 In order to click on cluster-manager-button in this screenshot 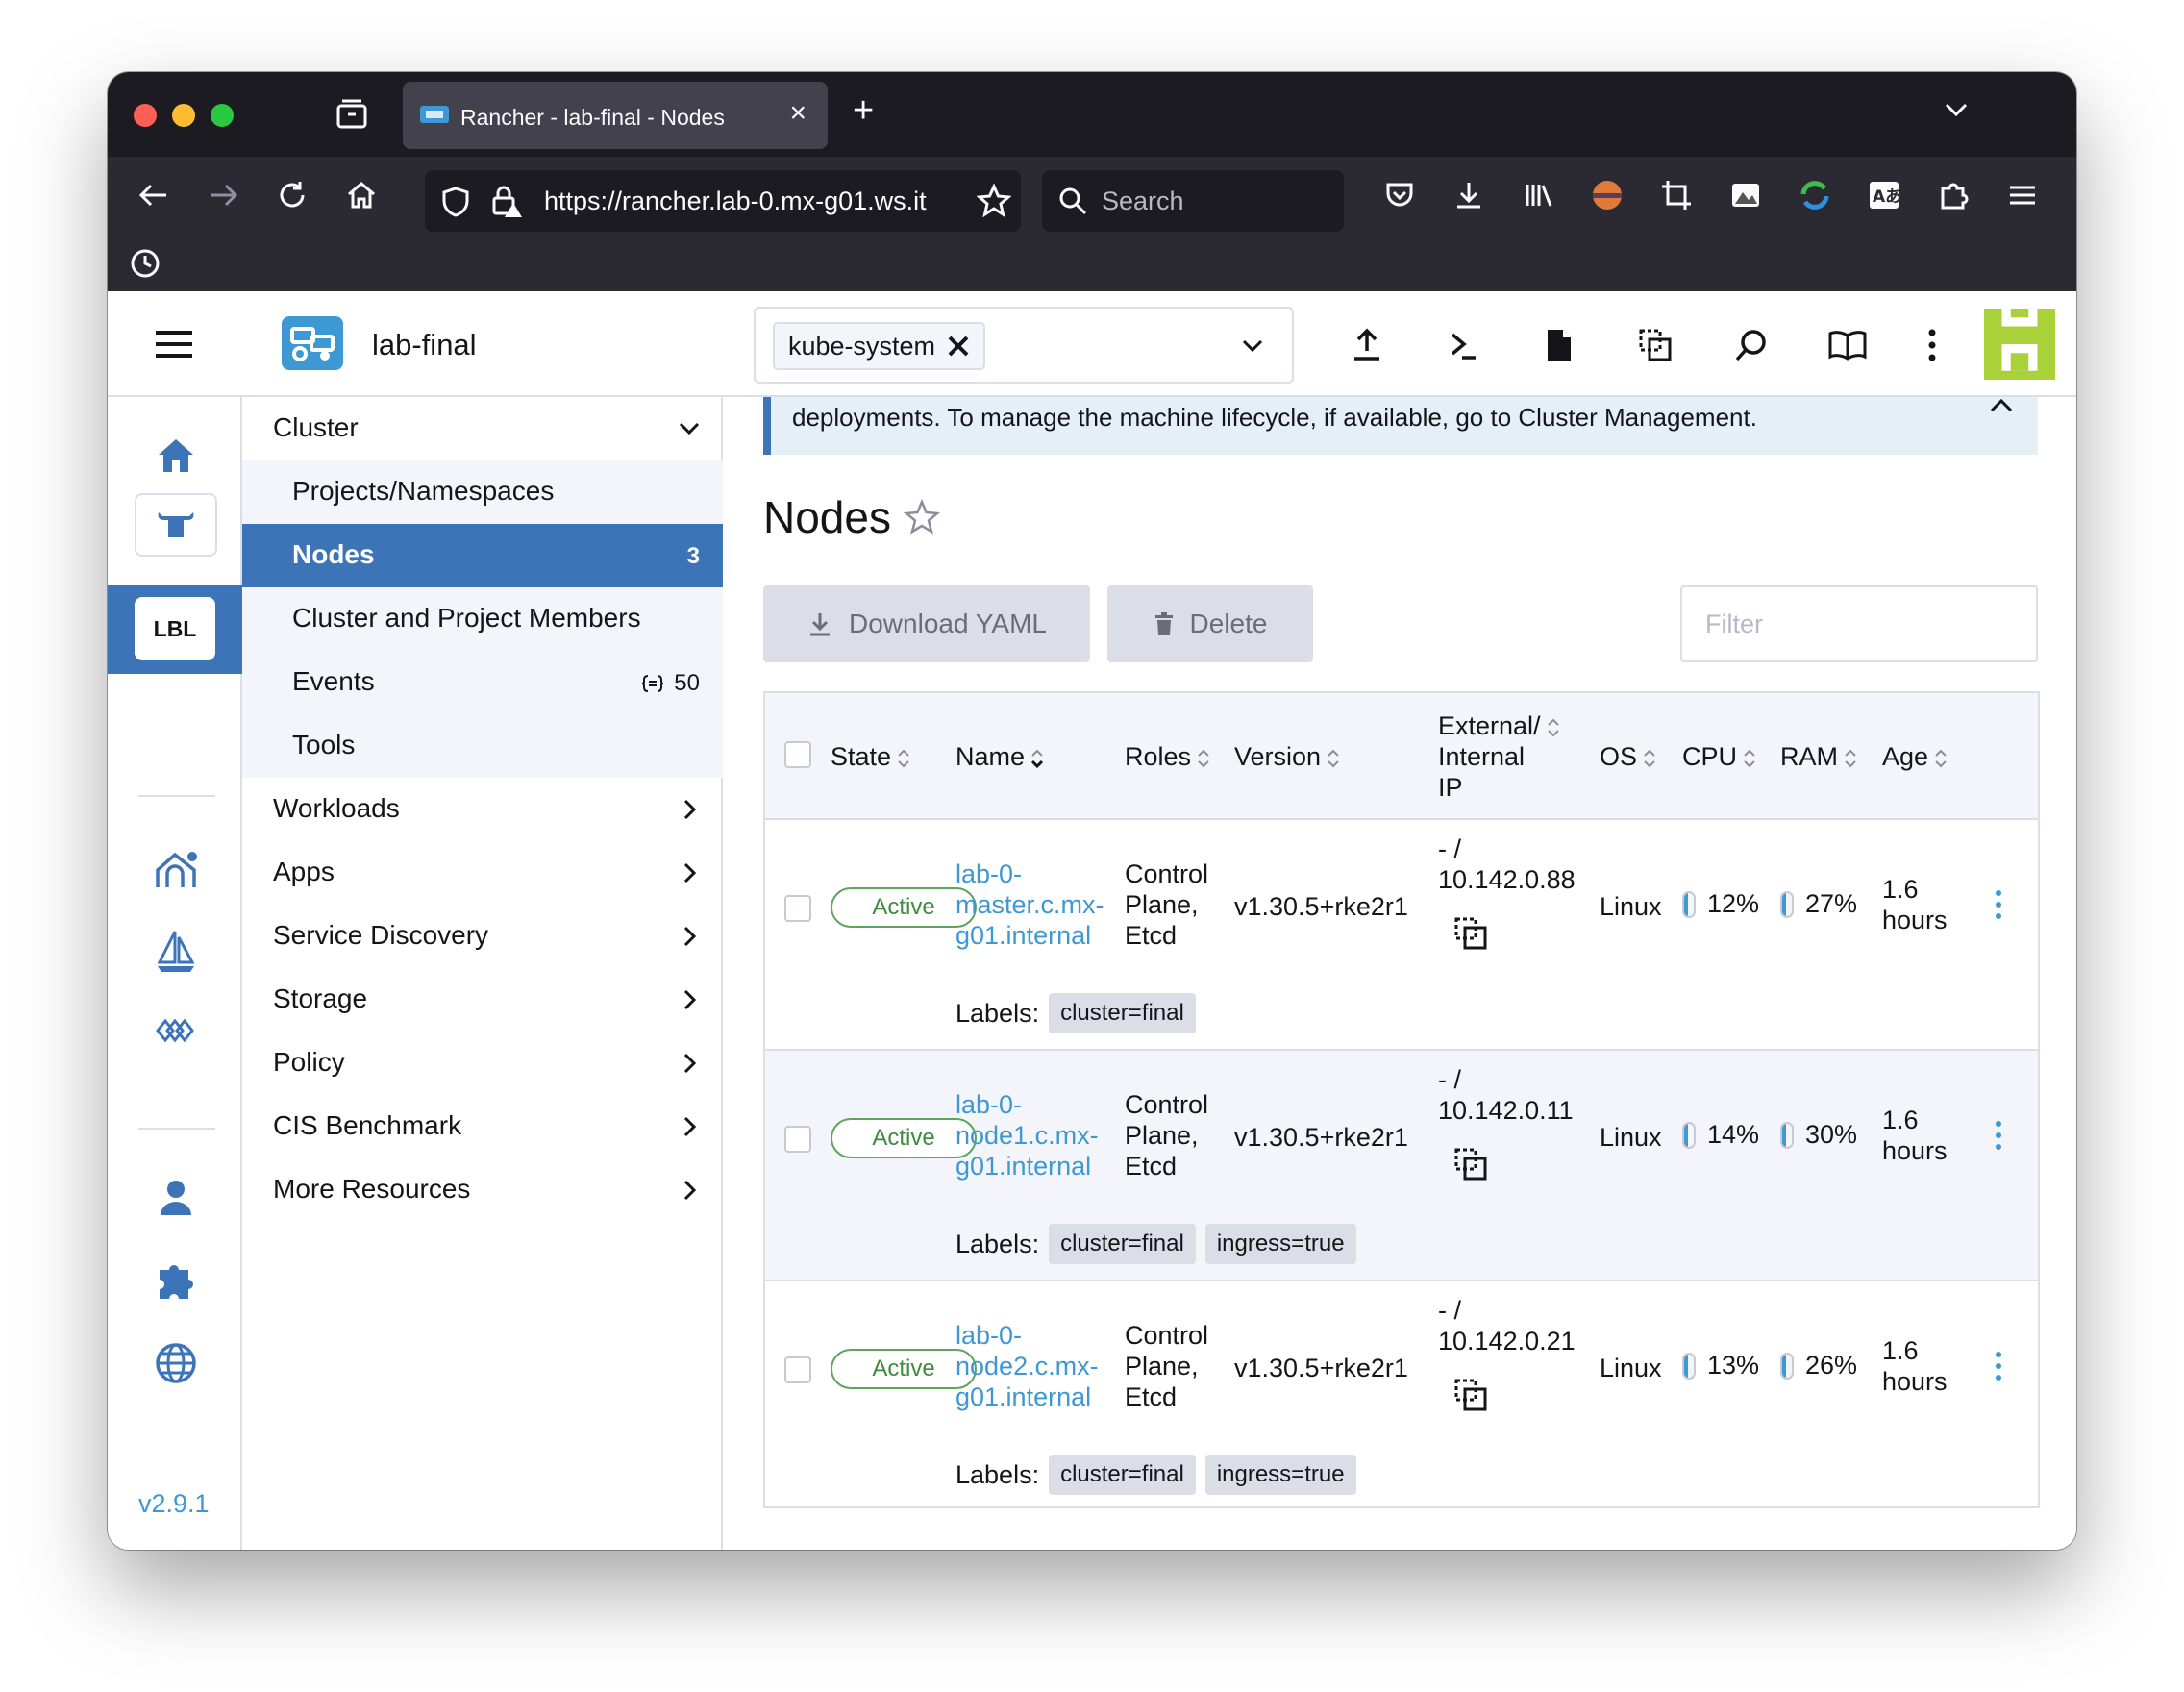, I will do `click(176, 525)`.